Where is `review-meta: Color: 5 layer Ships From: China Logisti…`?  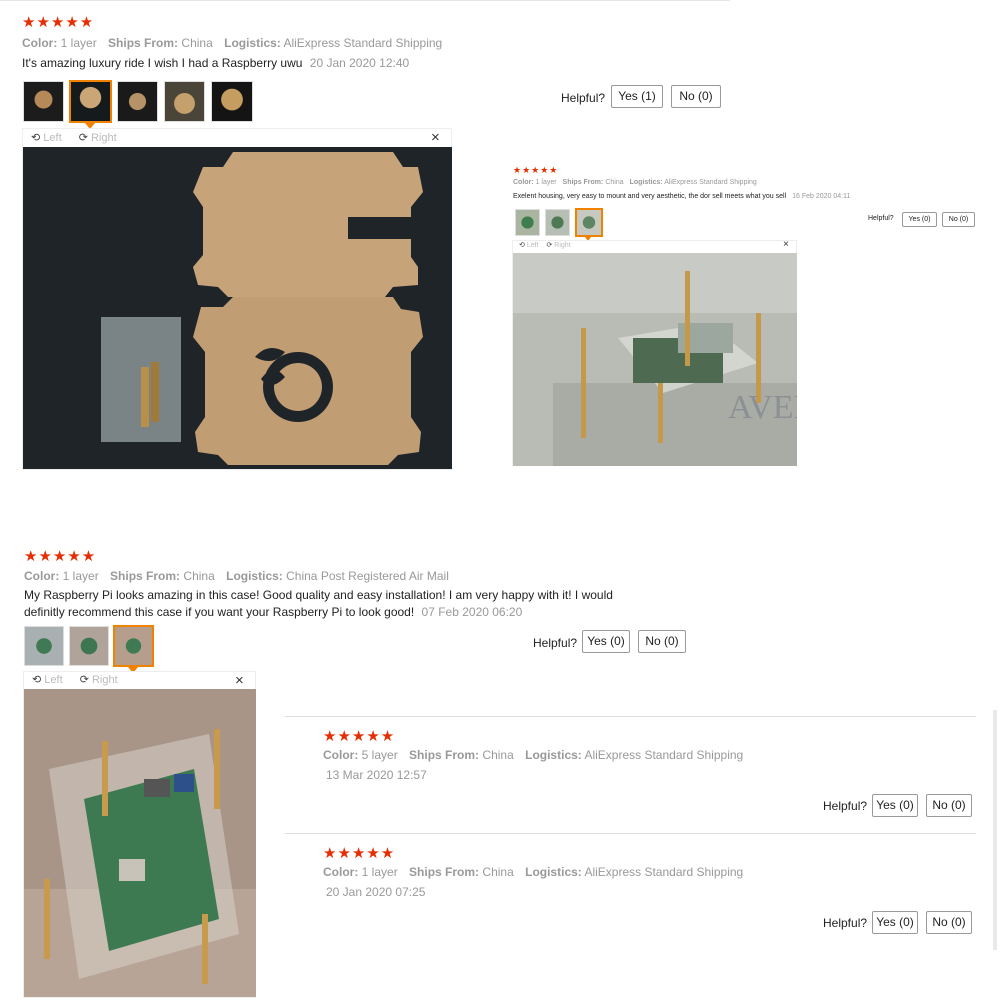
review-meta: Color: 5 layer Ships From: China Logisti… is located at coordinates (533, 755).